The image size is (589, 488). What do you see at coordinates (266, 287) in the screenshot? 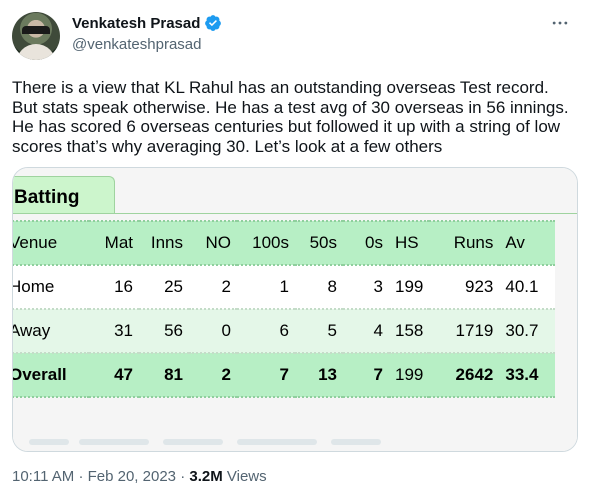
I see `table-cell: 1` at bounding box center [266, 287].